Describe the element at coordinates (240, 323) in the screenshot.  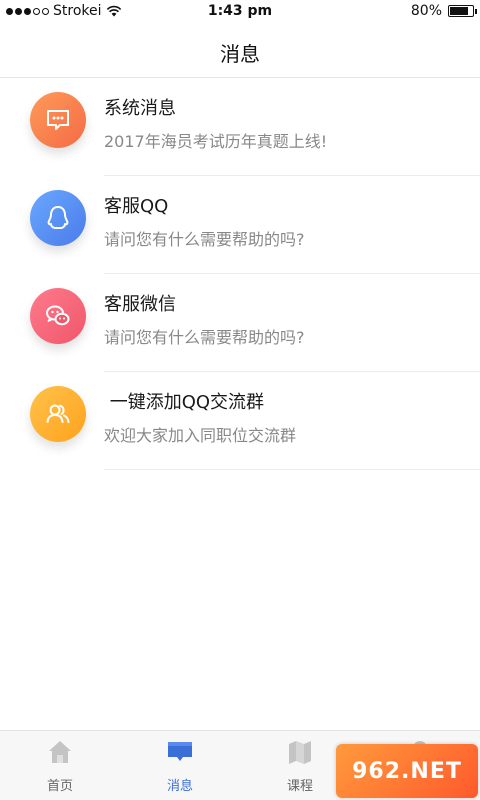
I see `list-item-customer-service-wechat: 客服微信 请问您有什么需要帮助的吗?` at that location.